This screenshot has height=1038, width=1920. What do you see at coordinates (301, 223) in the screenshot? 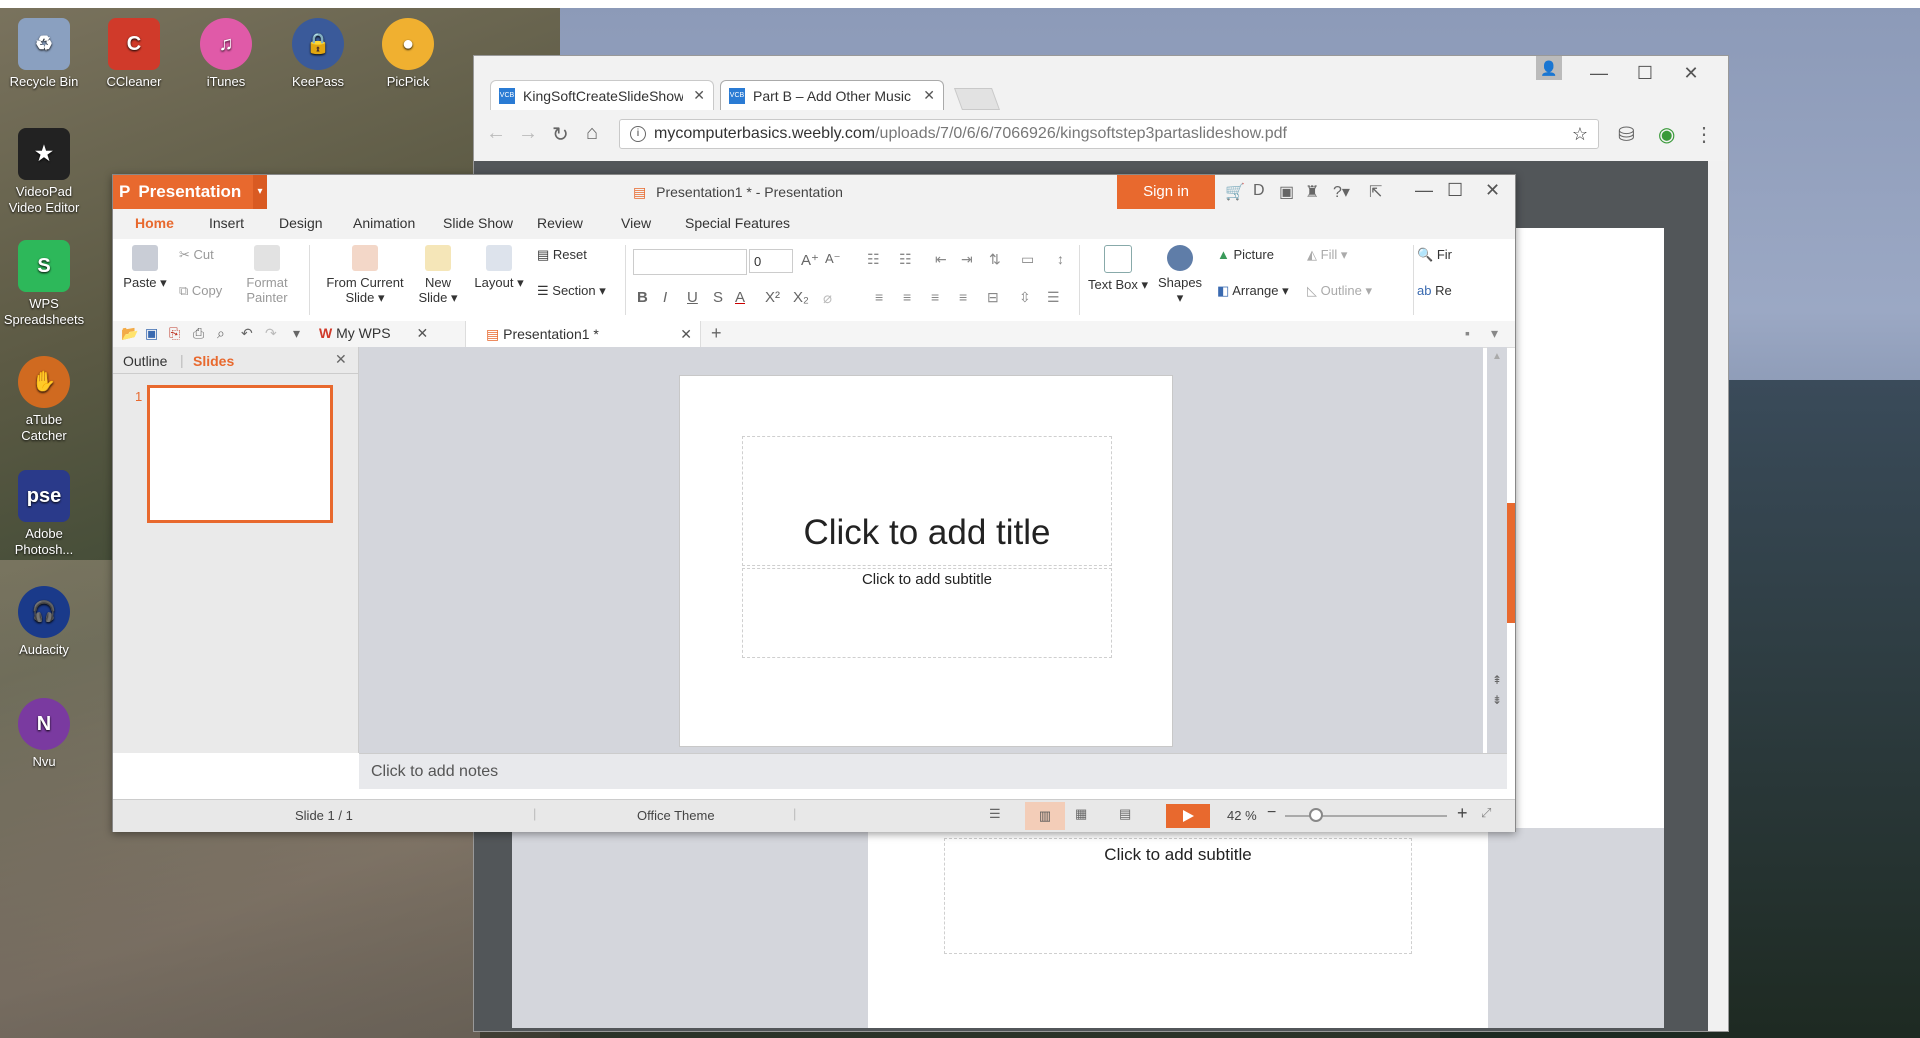
I see `menu-design: Design` at bounding box center [301, 223].